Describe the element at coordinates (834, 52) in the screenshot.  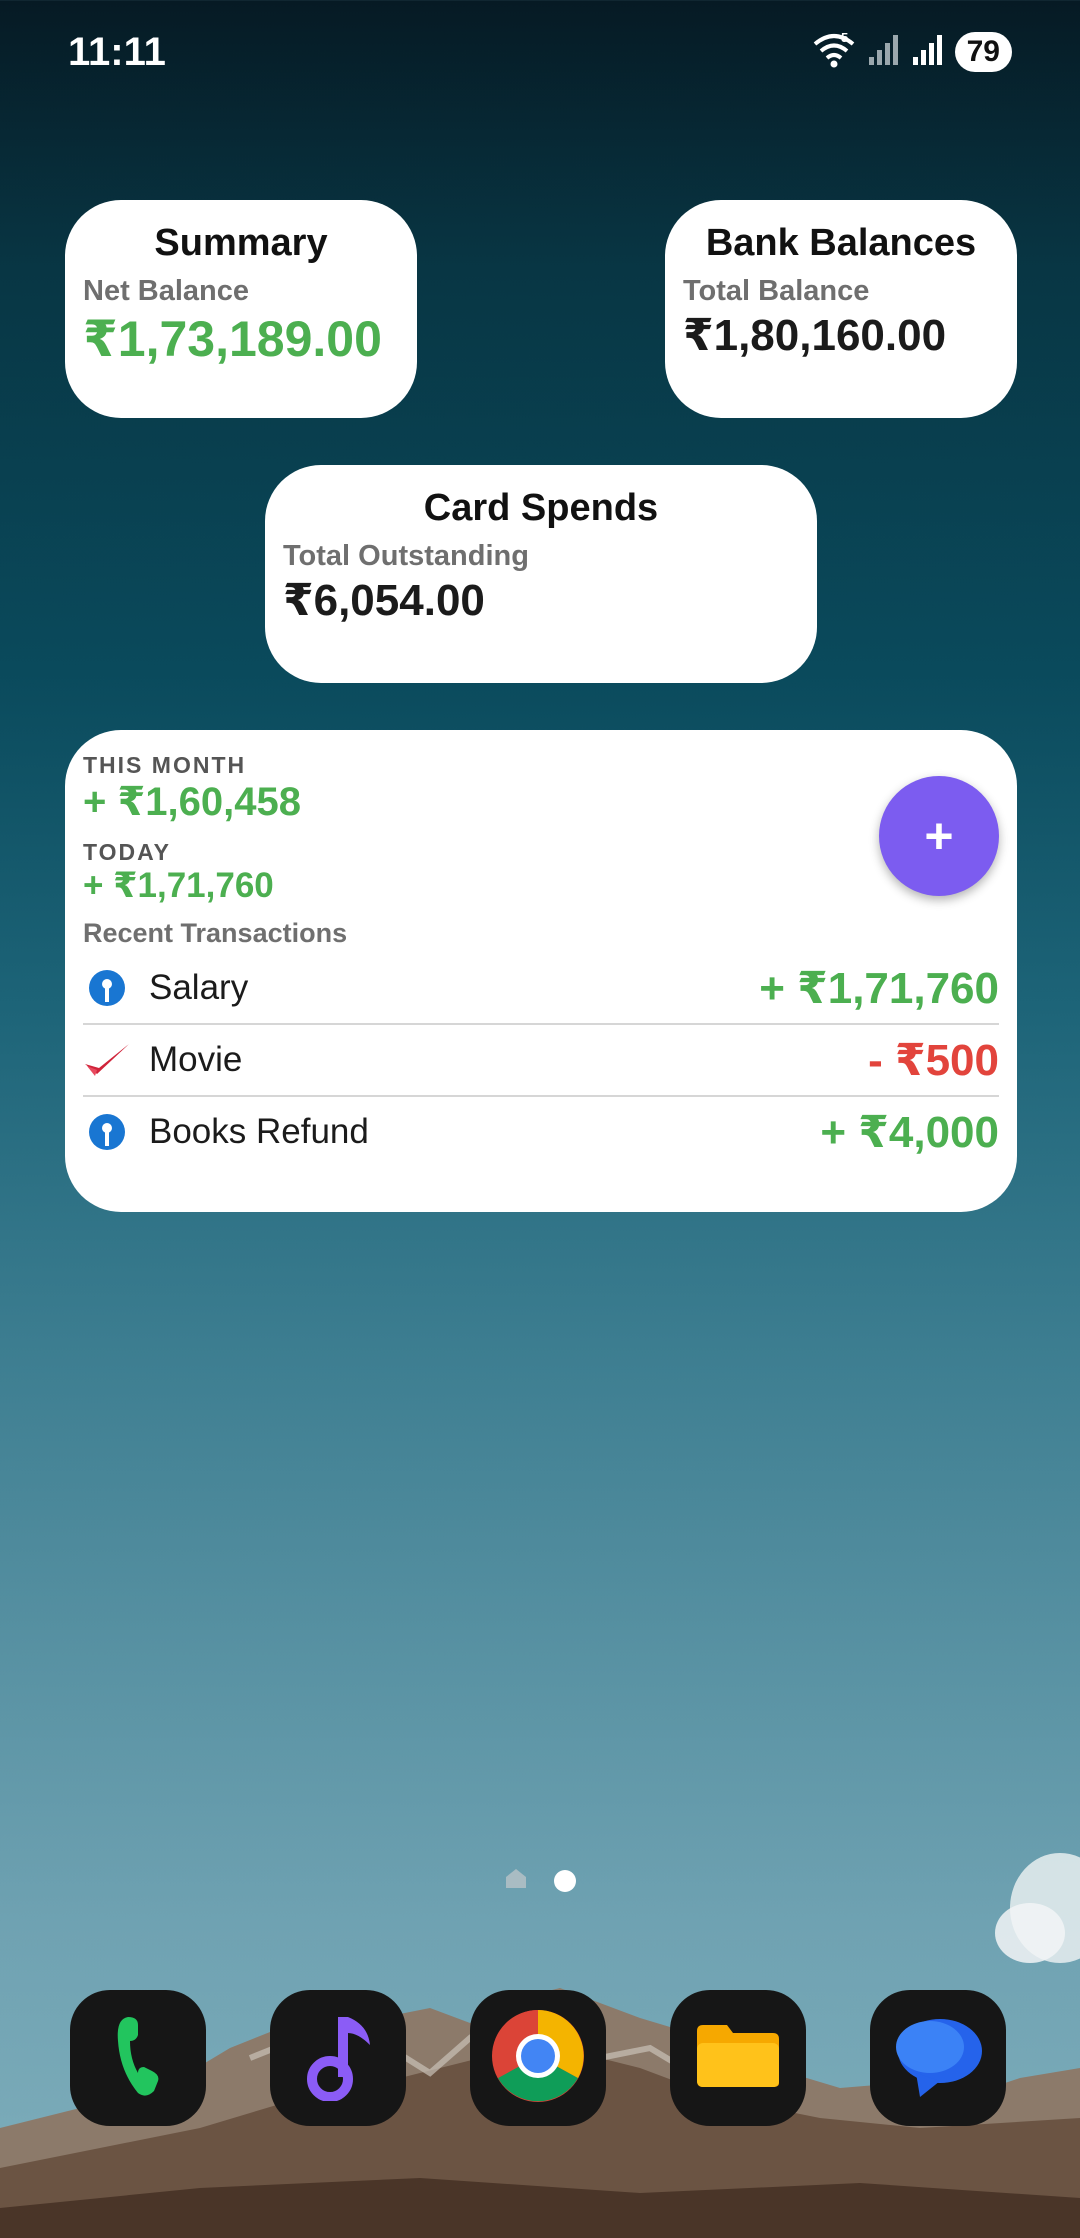
I see `wifi-icon: 5` at that location.